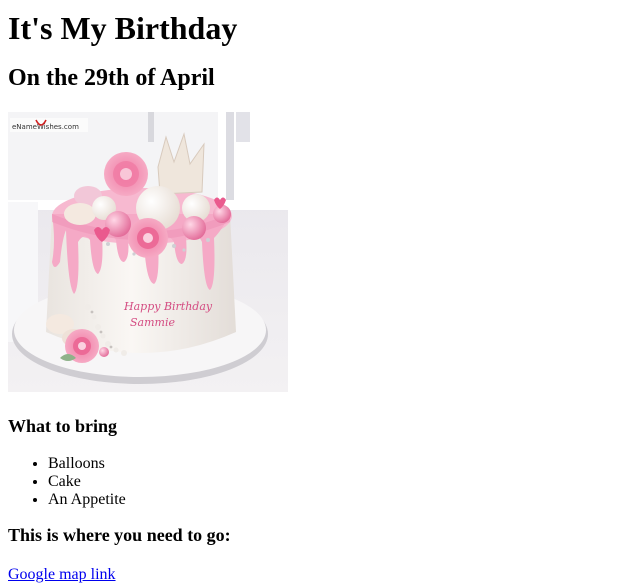 The image size is (630, 587). What do you see at coordinates (168, 306) in the screenshot?
I see `cake-lettering-line1: Happy Birthday` at bounding box center [168, 306].